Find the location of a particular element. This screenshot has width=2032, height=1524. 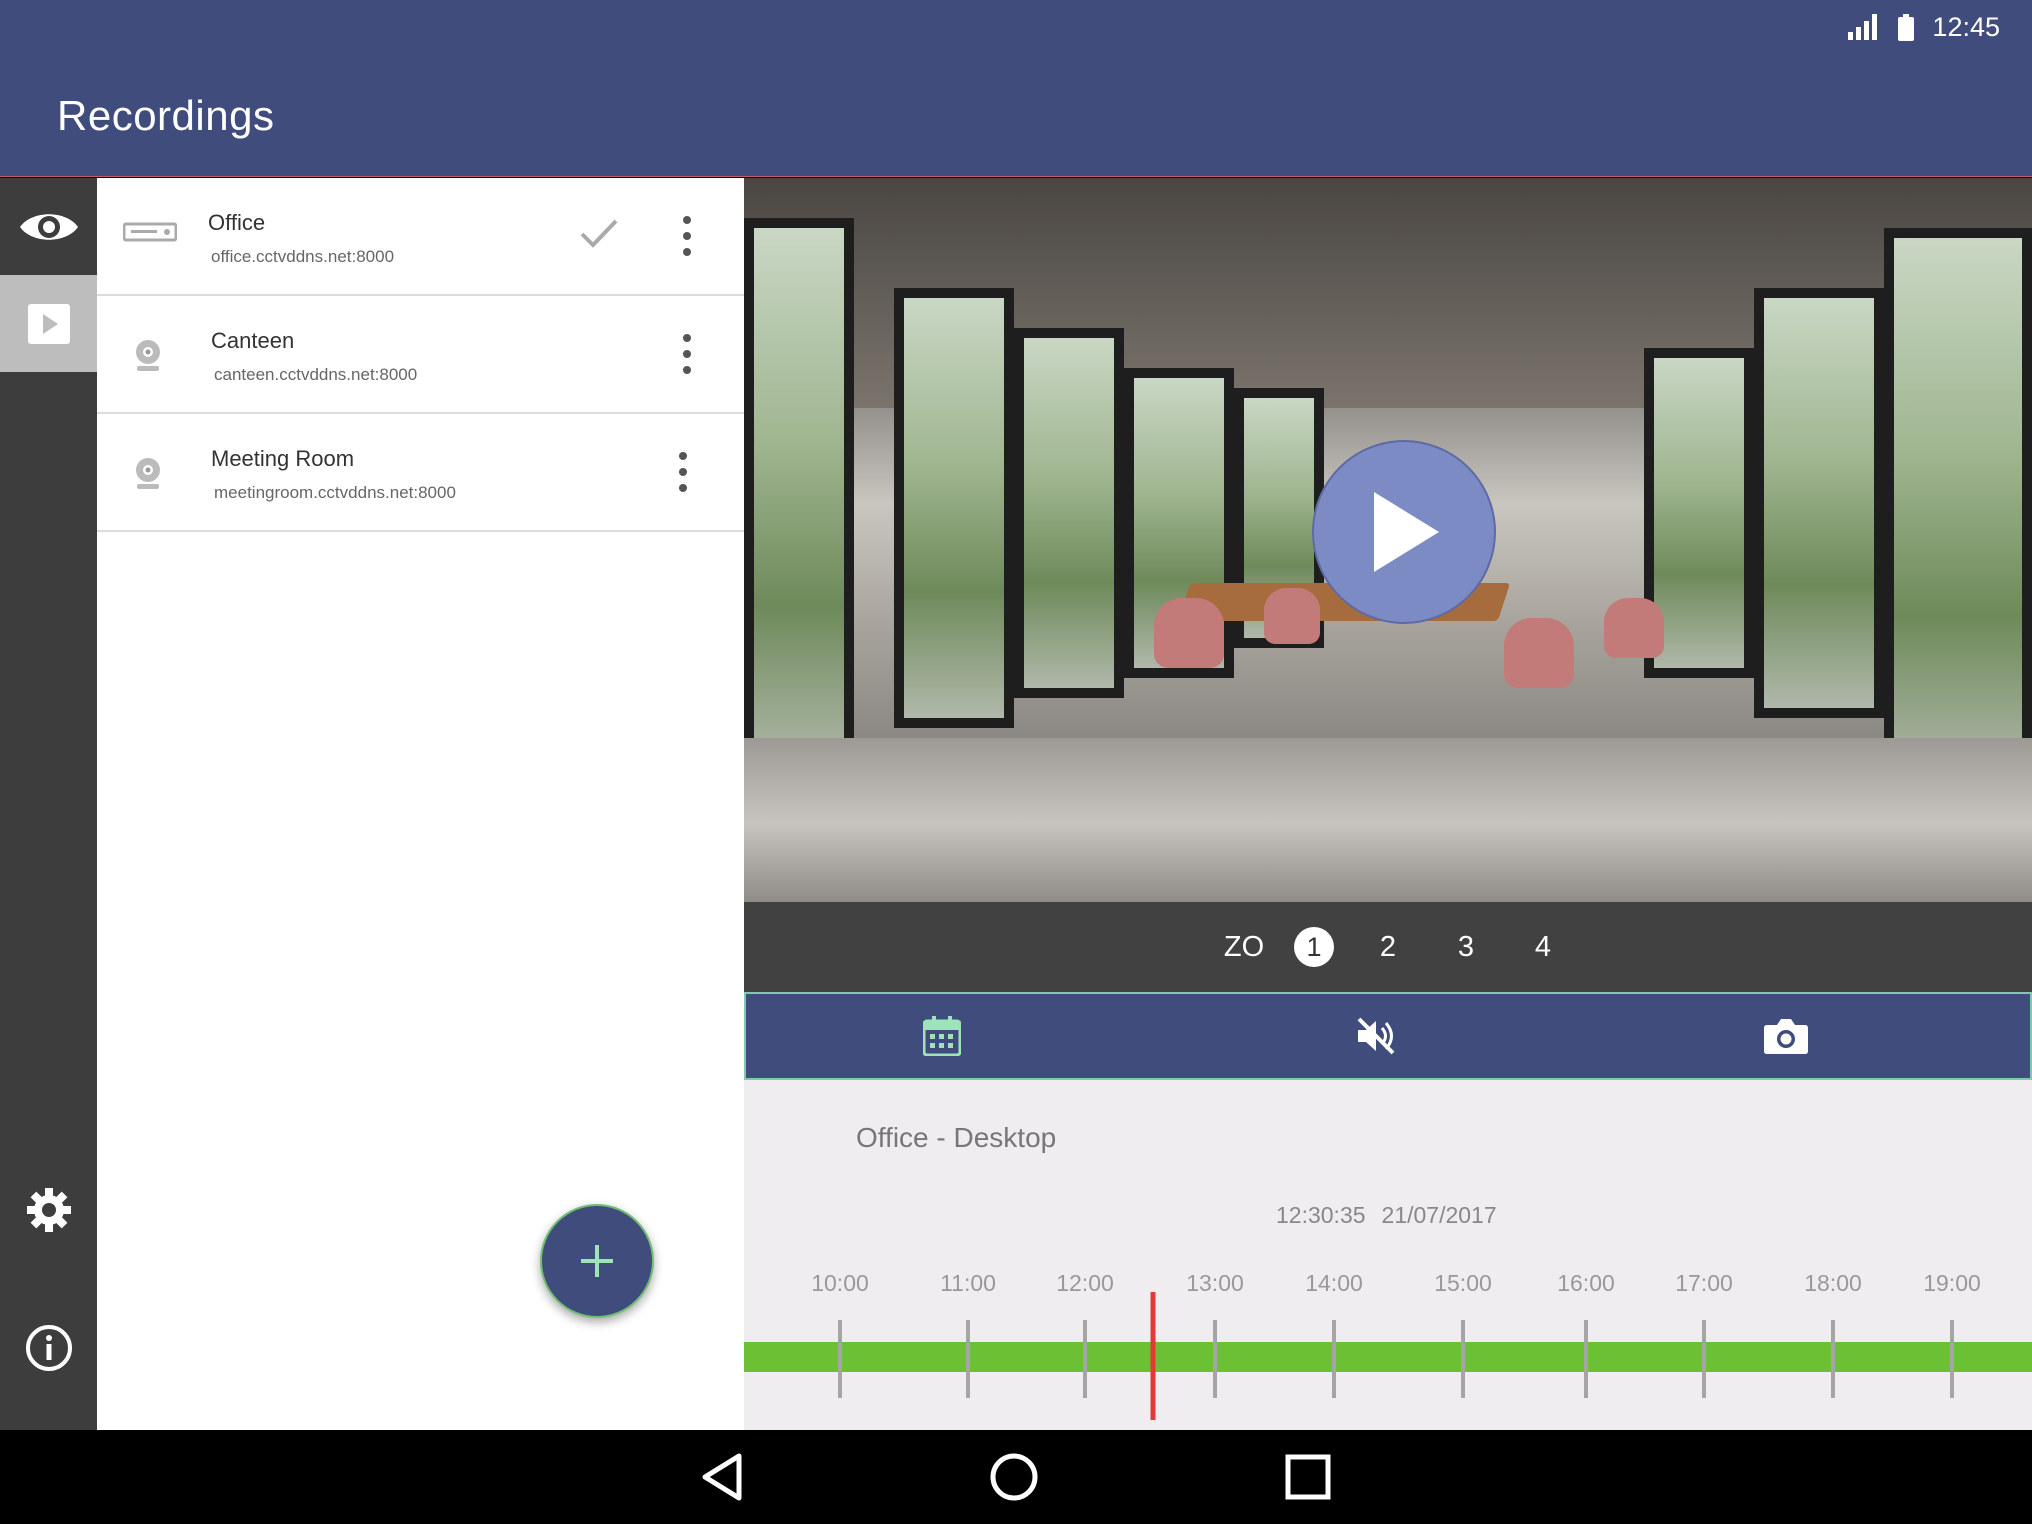

device-name: Canteen is located at coordinates (253, 340).